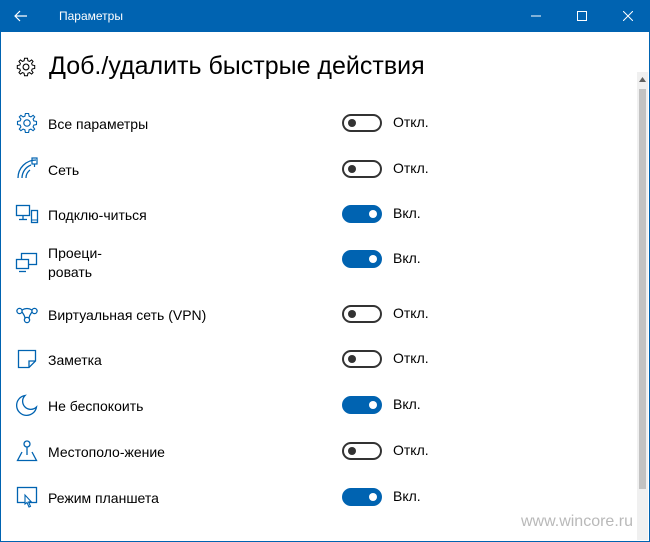 The width and height of the screenshot is (650, 542). I want to click on action-label: Все параметры, so click(98, 124).